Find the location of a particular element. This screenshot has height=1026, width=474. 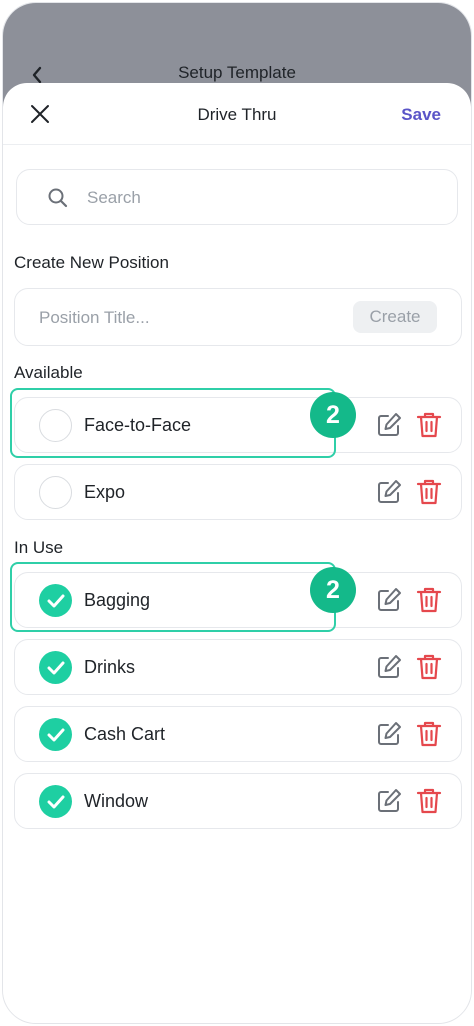

search-icon is located at coordinates (58, 198).